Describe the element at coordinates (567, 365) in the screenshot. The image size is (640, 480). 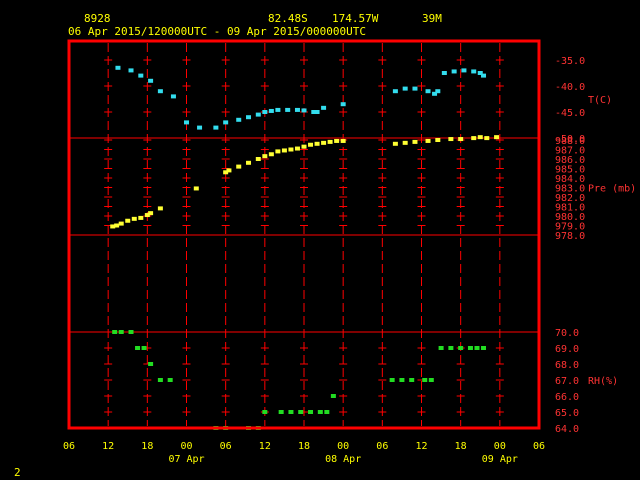
I see `y-tick-label: 68.0` at that location.